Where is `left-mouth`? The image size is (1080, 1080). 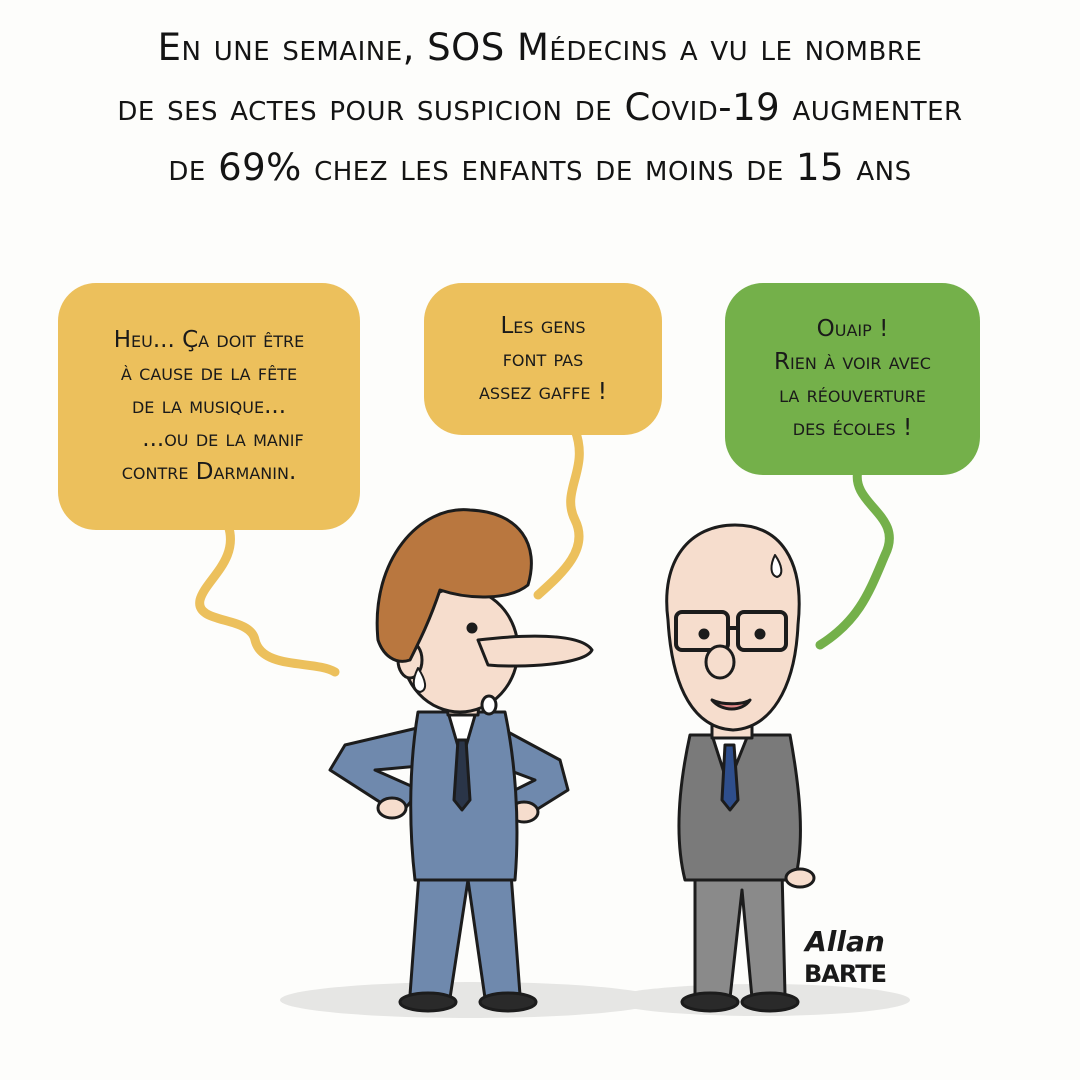 left-mouth is located at coordinates (489, 705).